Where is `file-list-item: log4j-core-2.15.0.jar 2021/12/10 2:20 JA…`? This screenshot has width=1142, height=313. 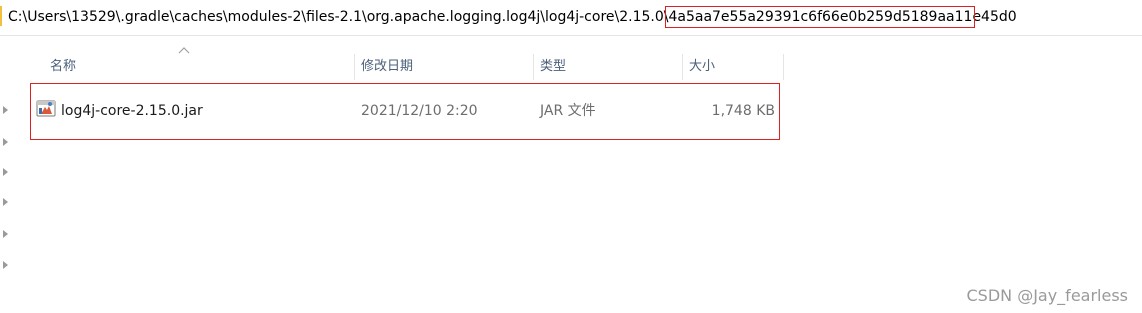
file-list-item: log4j-core-2.15.0.jar 2021/12/10 2:20 JA… is located at coordinates (405, 111).